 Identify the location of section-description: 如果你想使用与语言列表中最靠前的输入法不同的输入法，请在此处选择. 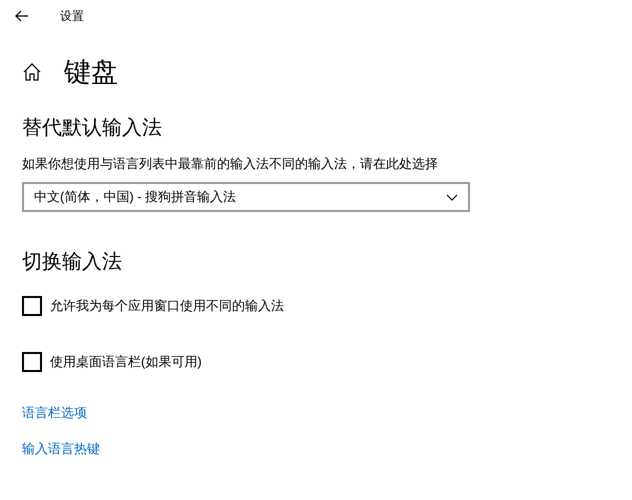
(230, 164).